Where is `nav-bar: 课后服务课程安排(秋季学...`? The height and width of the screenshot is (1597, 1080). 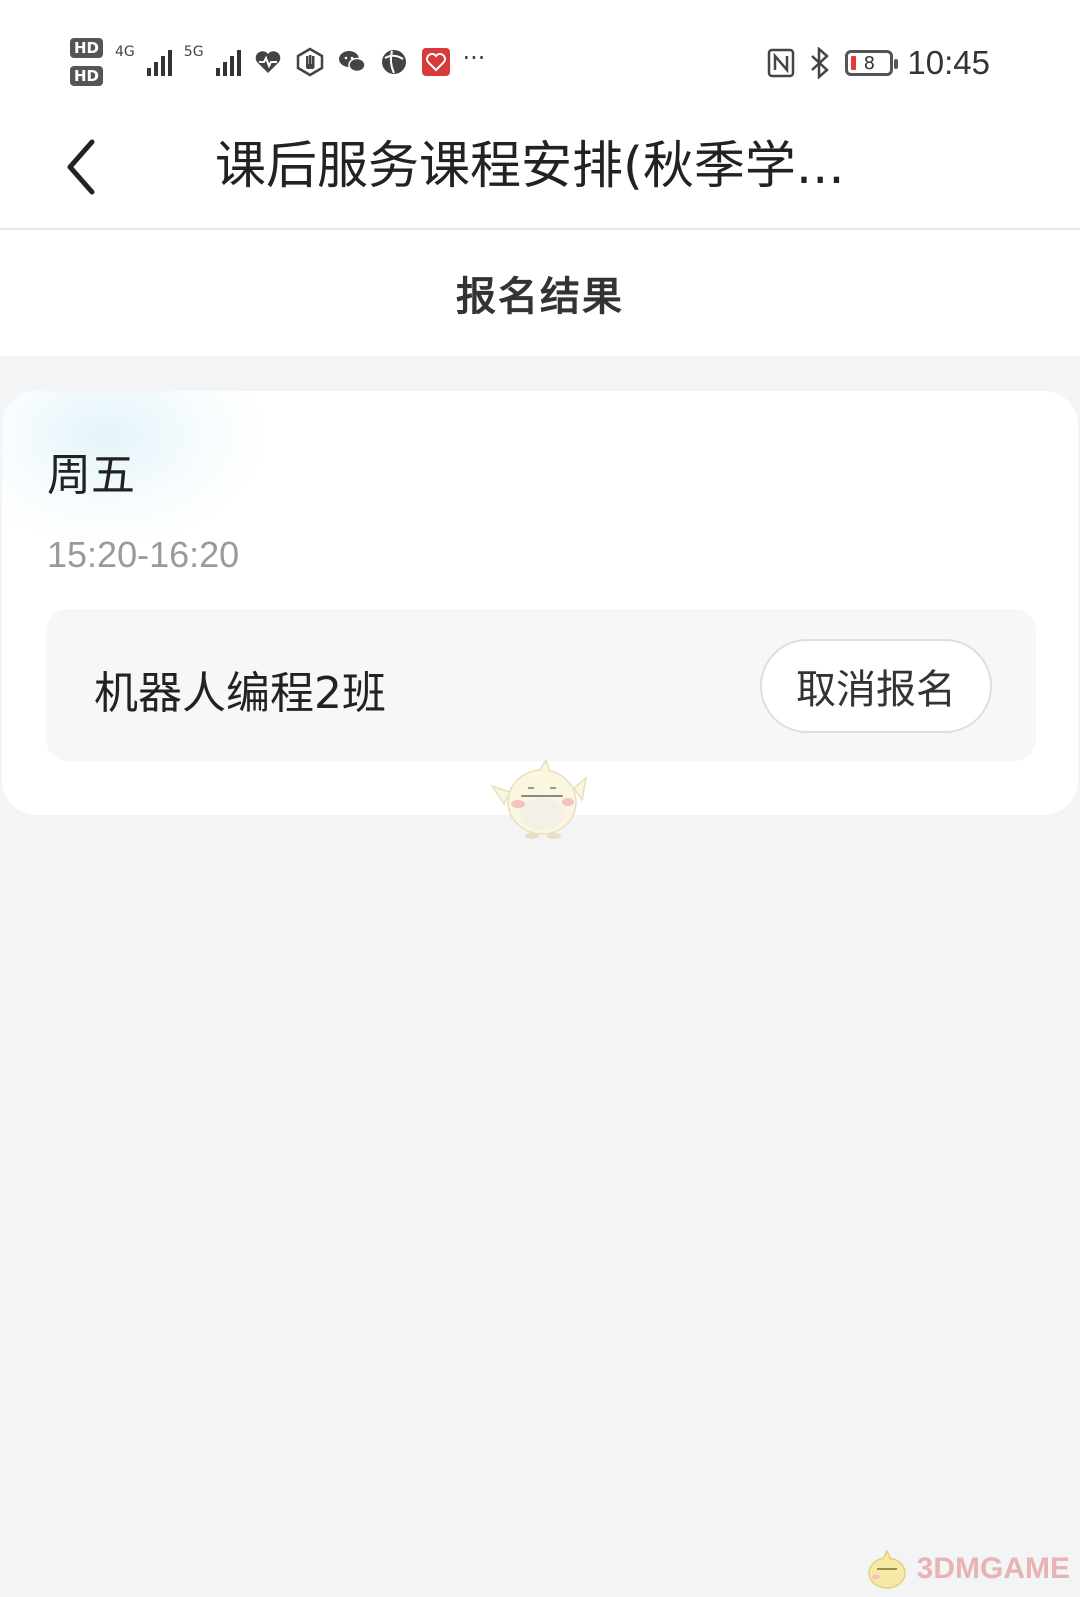
nav-bar: 课后服务课程安排(秋季学... is located at coordinates (540, 170).